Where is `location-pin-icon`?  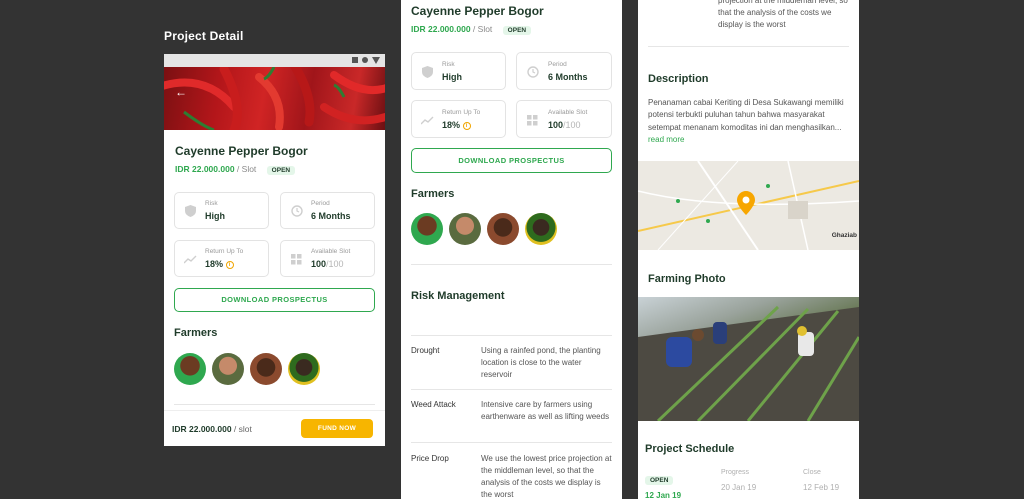
location-pin-icon is located at coordinates (746, 203).